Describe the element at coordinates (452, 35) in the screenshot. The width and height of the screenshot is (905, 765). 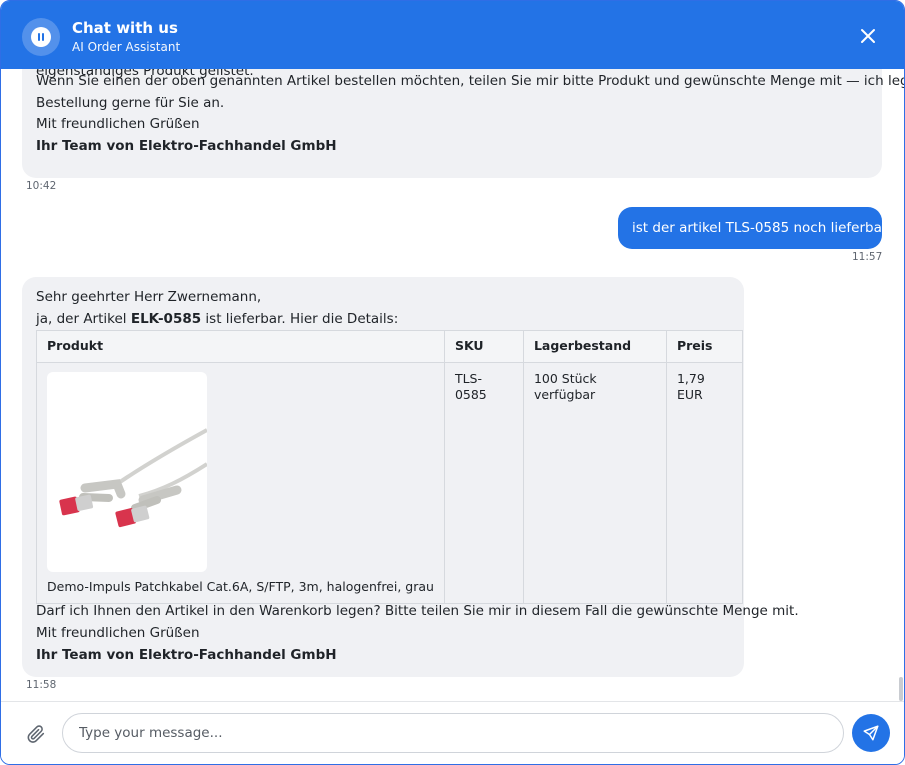
I see `chat-header: Chat with us AI Order Assistant` at that location.